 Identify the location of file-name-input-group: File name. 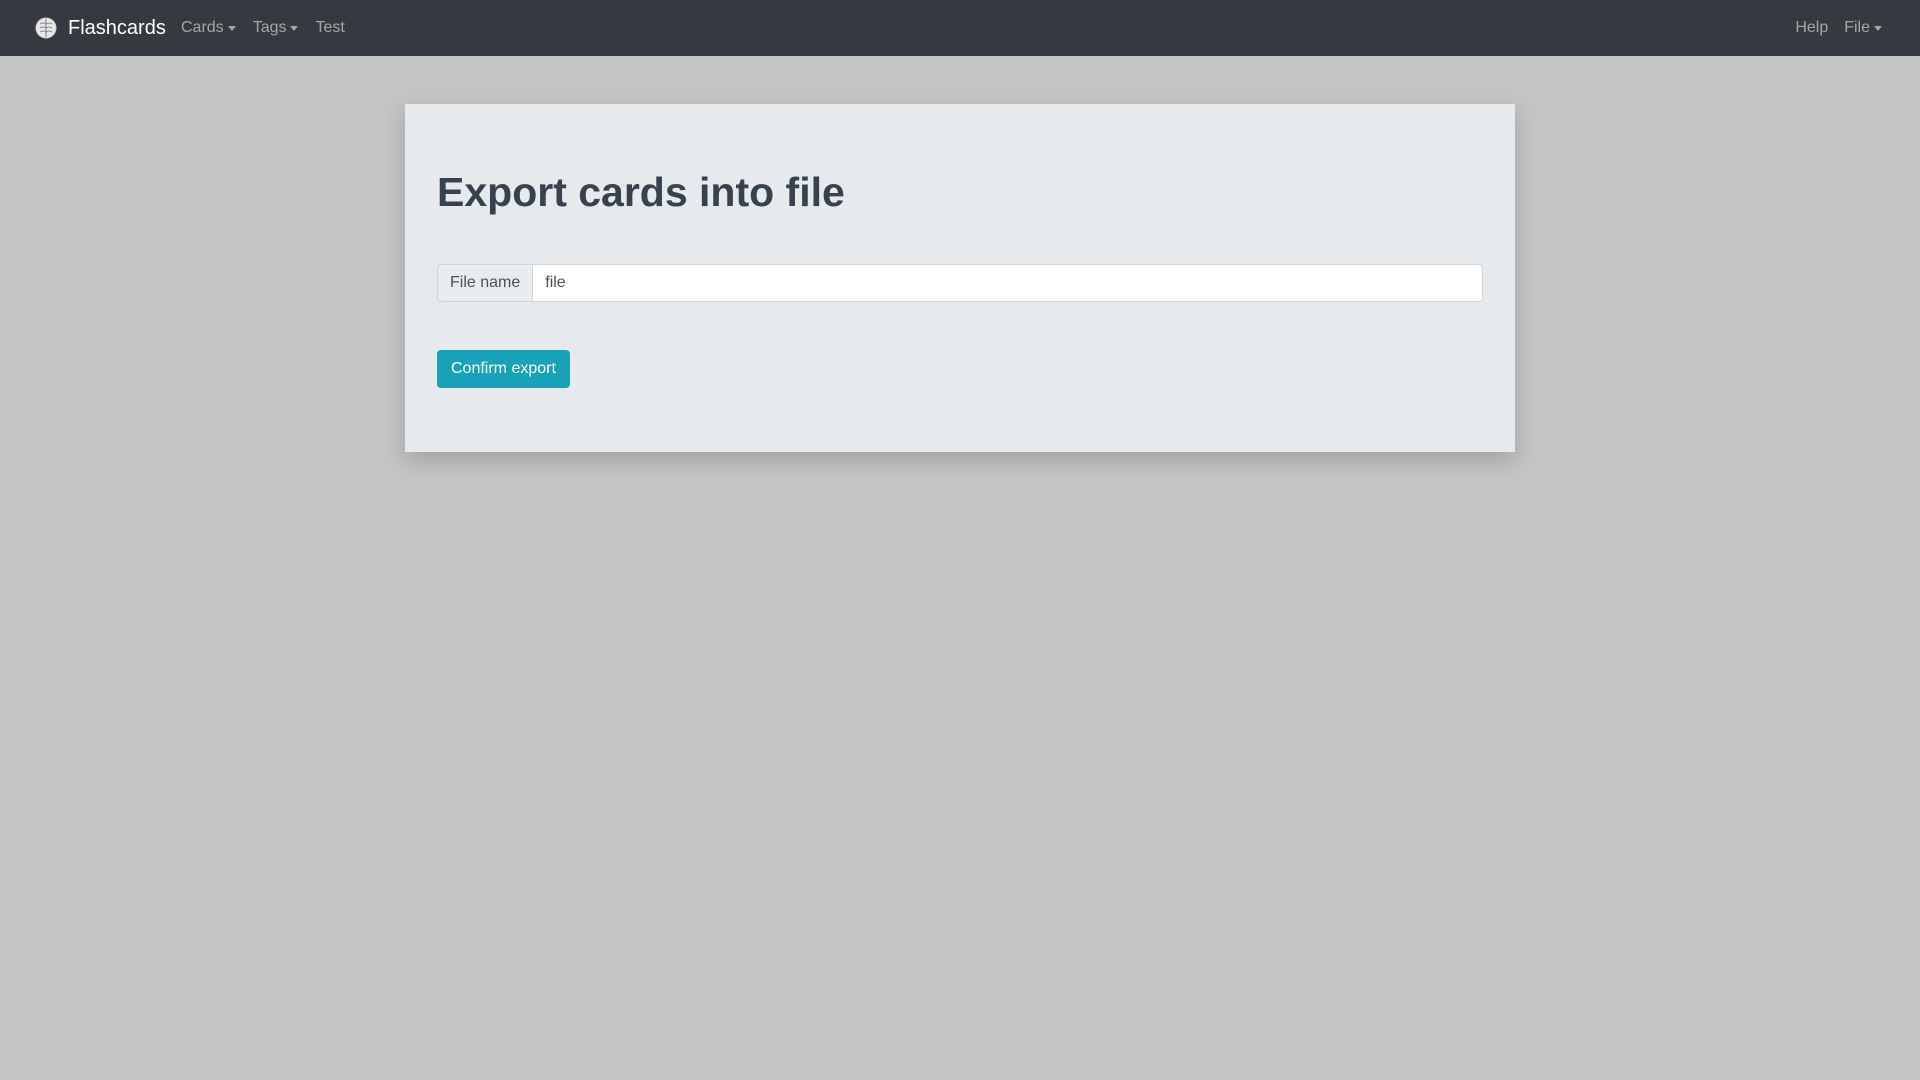
(960, 283).